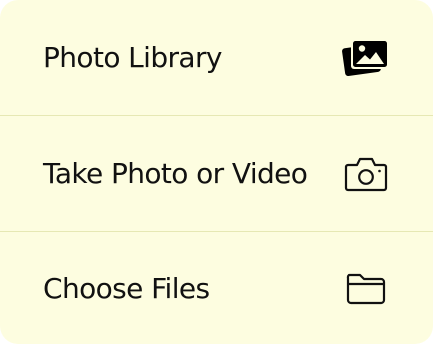 Image resolution: width=433 pixels, height=344 pixels. Describe the element at coordinates (175, 173) in the screenshot. I see `menu-item-label: Take Photo or Video` at that location.